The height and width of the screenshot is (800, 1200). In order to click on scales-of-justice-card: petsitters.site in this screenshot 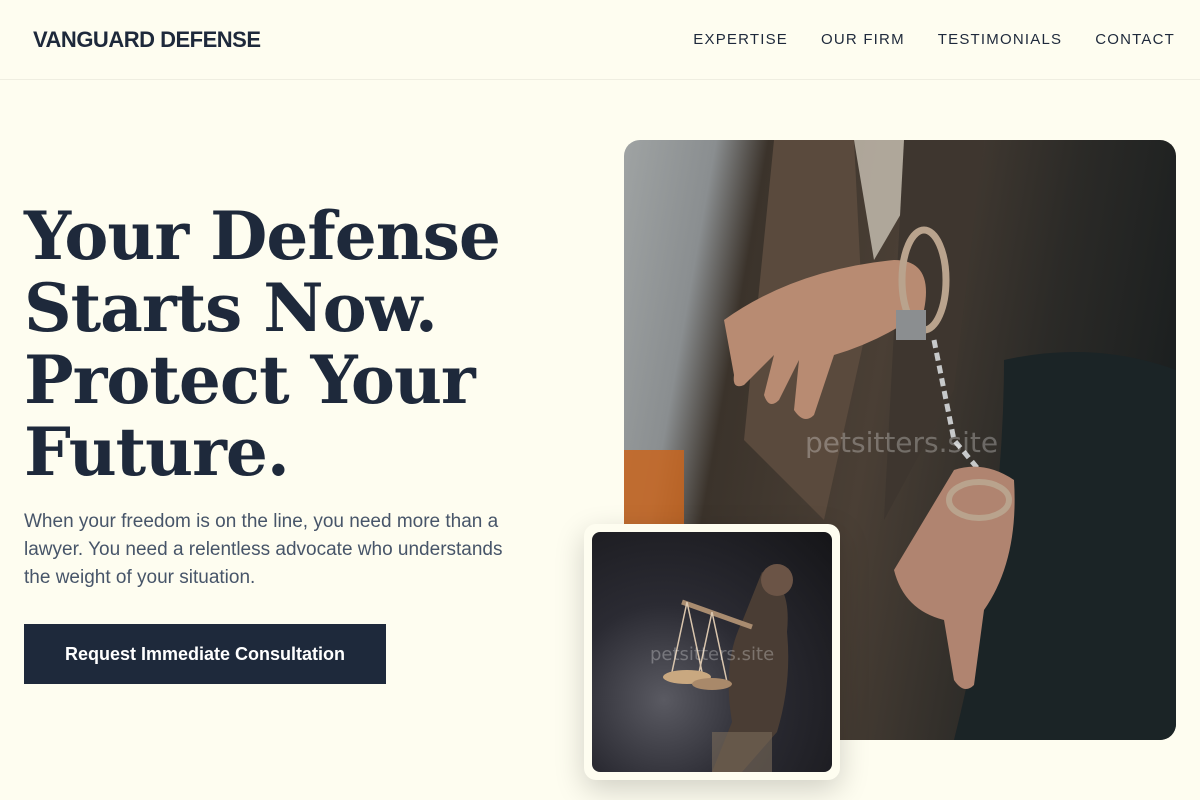, I will do `click(712, 652)`.